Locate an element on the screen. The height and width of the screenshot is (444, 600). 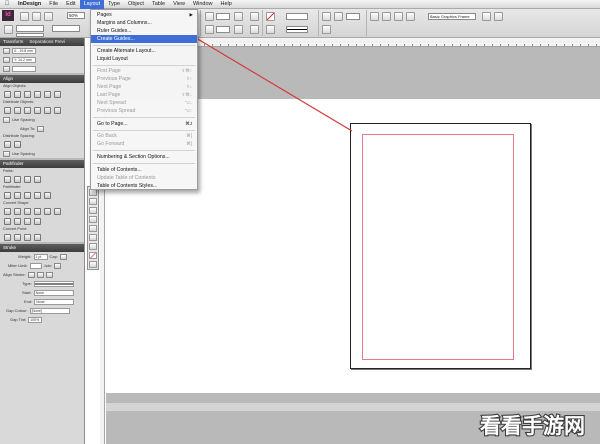
distribute-top-icon is located at coordinates (7, 110).